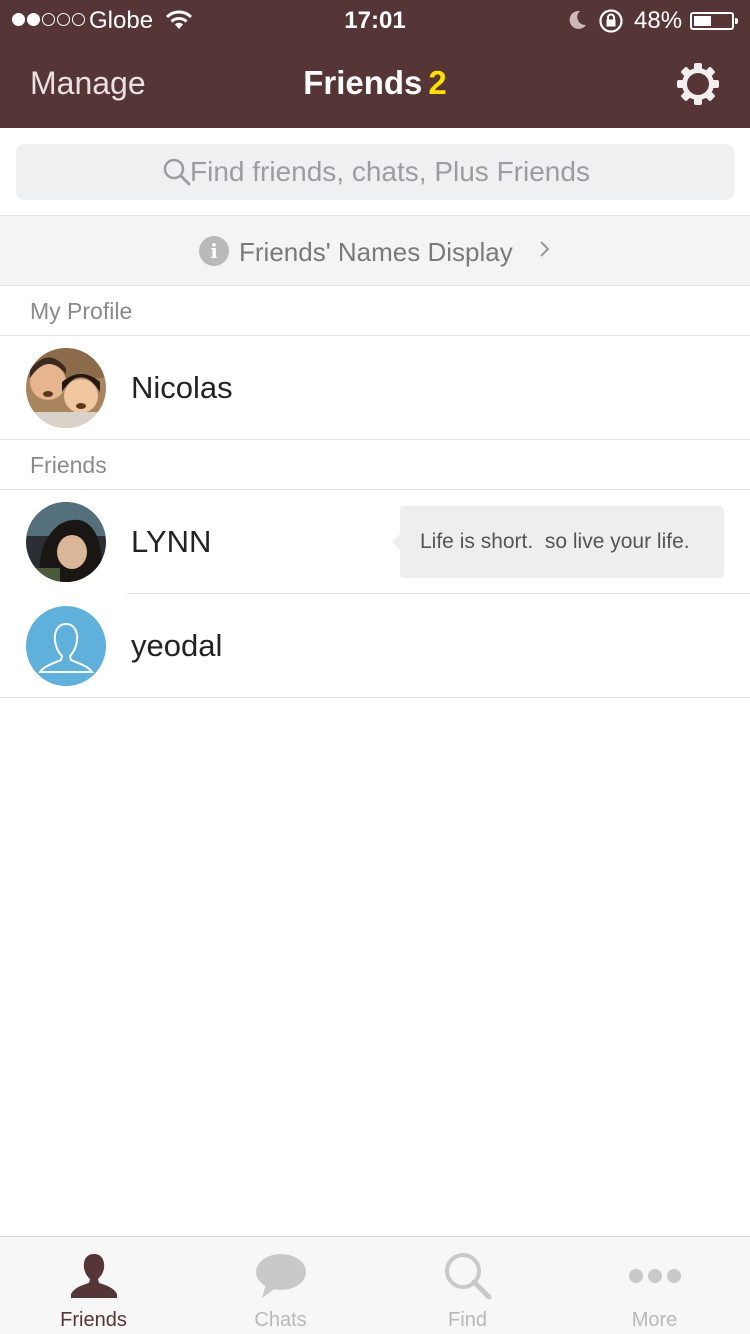 Image resolution: width=750 pixels, height=1334 pixels. Describe the element at coordinates (437, 82) in the screenshot. I see `friends-count-badge: 2` at that location.